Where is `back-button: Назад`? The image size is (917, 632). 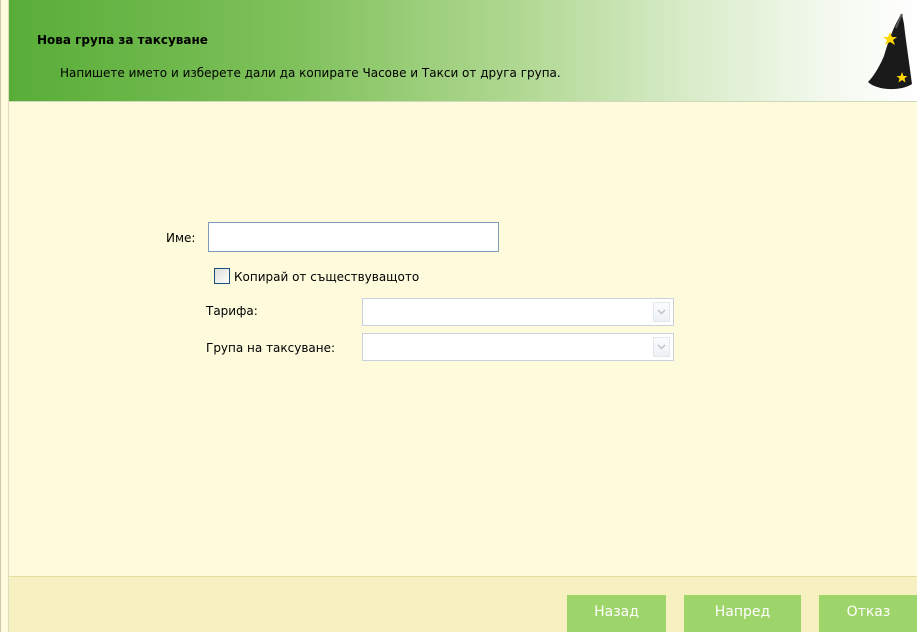
back-button: Назад is located at coordinates (616, 613).